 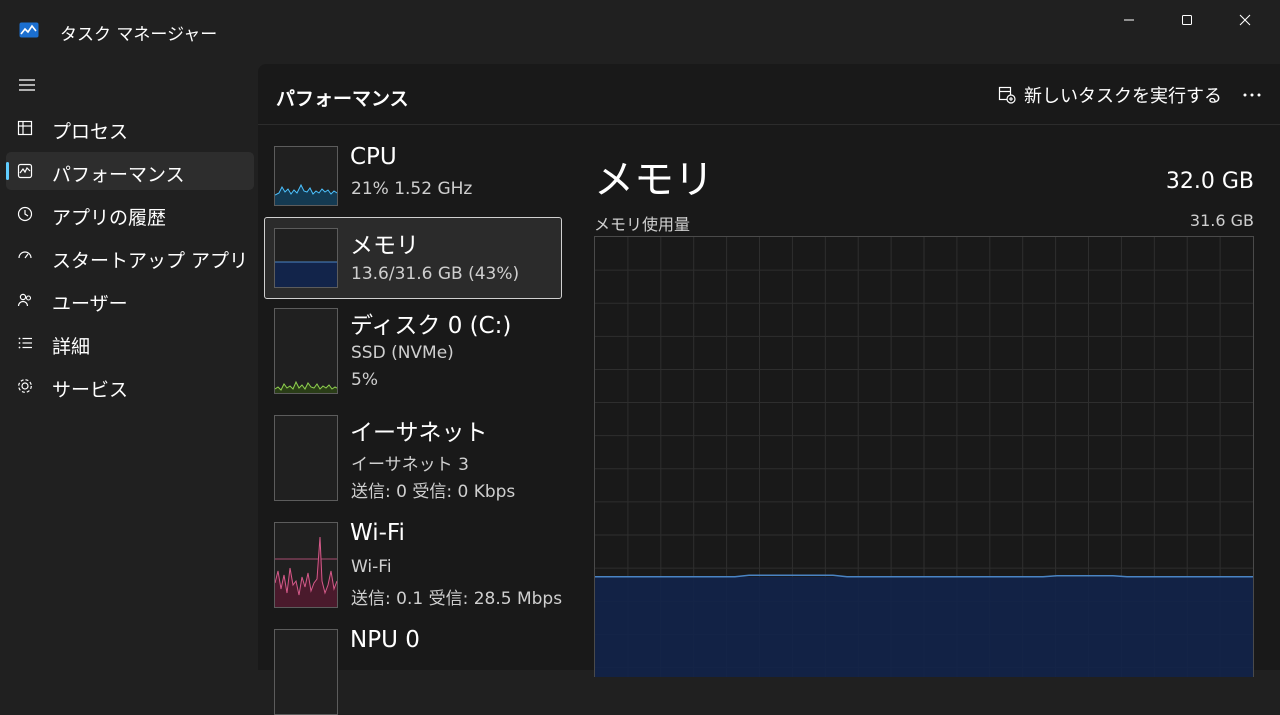 I want to click on maximize-button, so click(x=1187, y=20).